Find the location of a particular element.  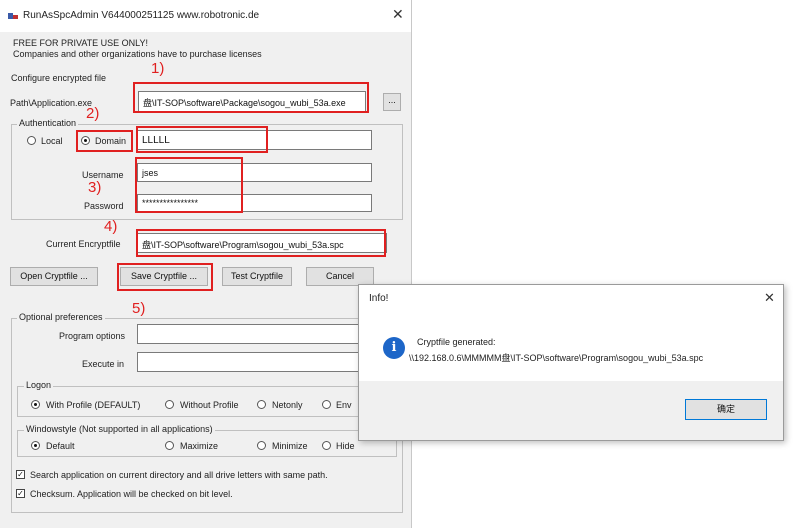

app-icon is located at coordinates (13, 16).